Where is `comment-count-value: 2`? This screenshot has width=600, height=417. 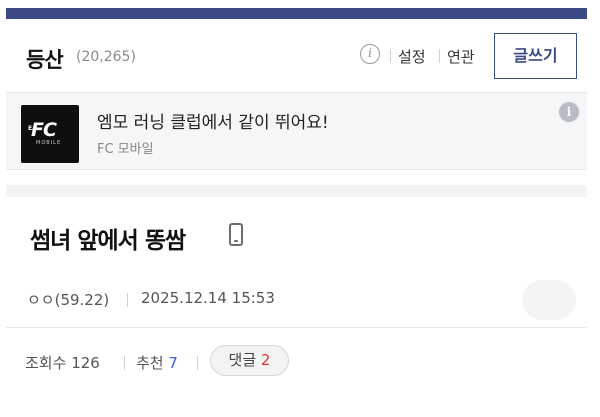 comment-count-value: 2 is located at coordinates (265, 360).